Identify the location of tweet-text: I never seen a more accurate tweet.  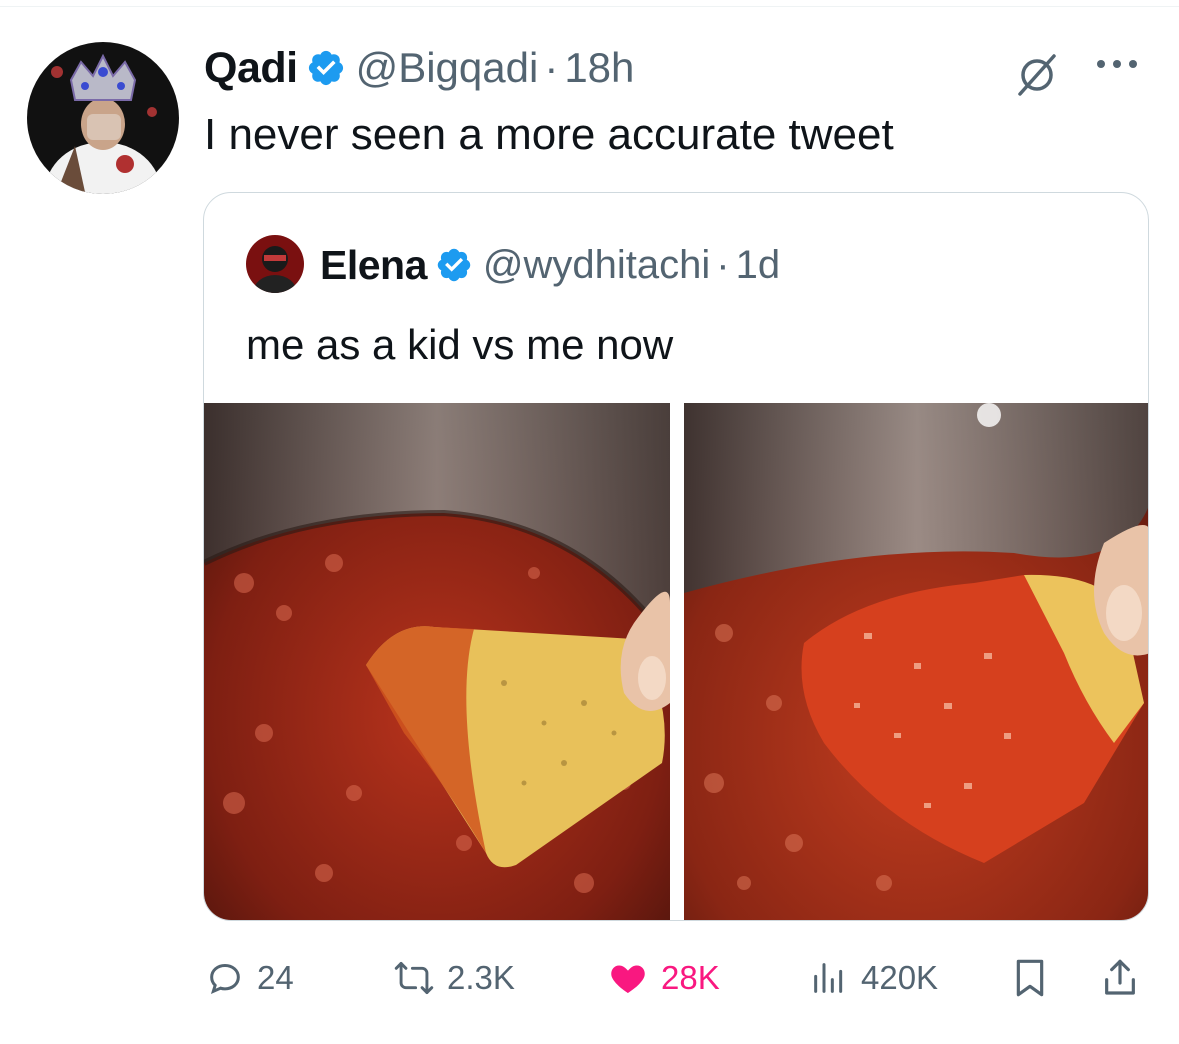
(549, 134).